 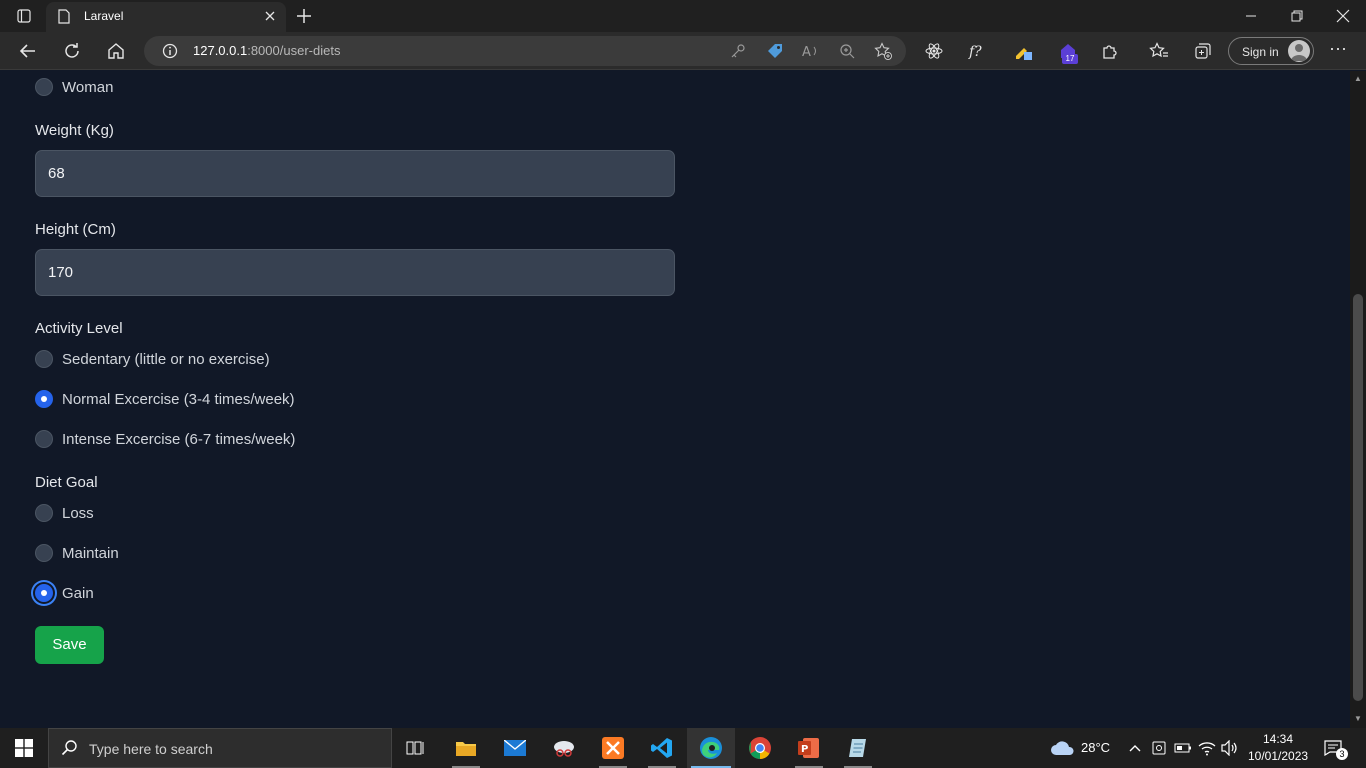 What do you see at coordinates (179, 439) in the screenshot?
I see `activity-intense-label: Intense Excercise (6-7 times/week)` at bounding box center [179, 439].